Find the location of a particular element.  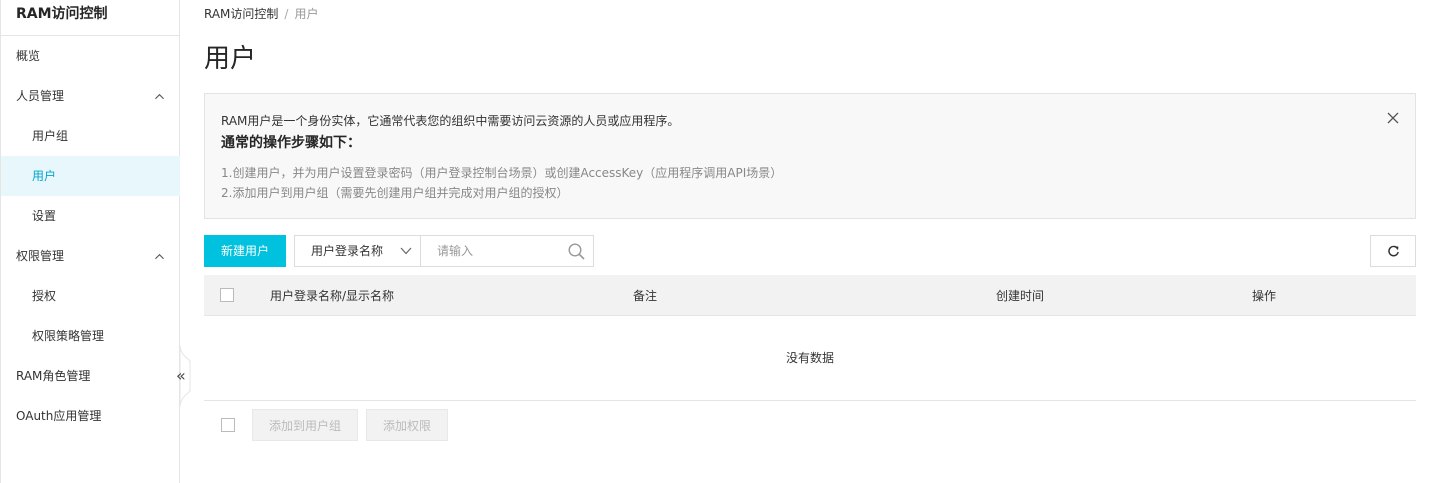

sidebar-item-label: 设置 is located at coordinates (44, 216).